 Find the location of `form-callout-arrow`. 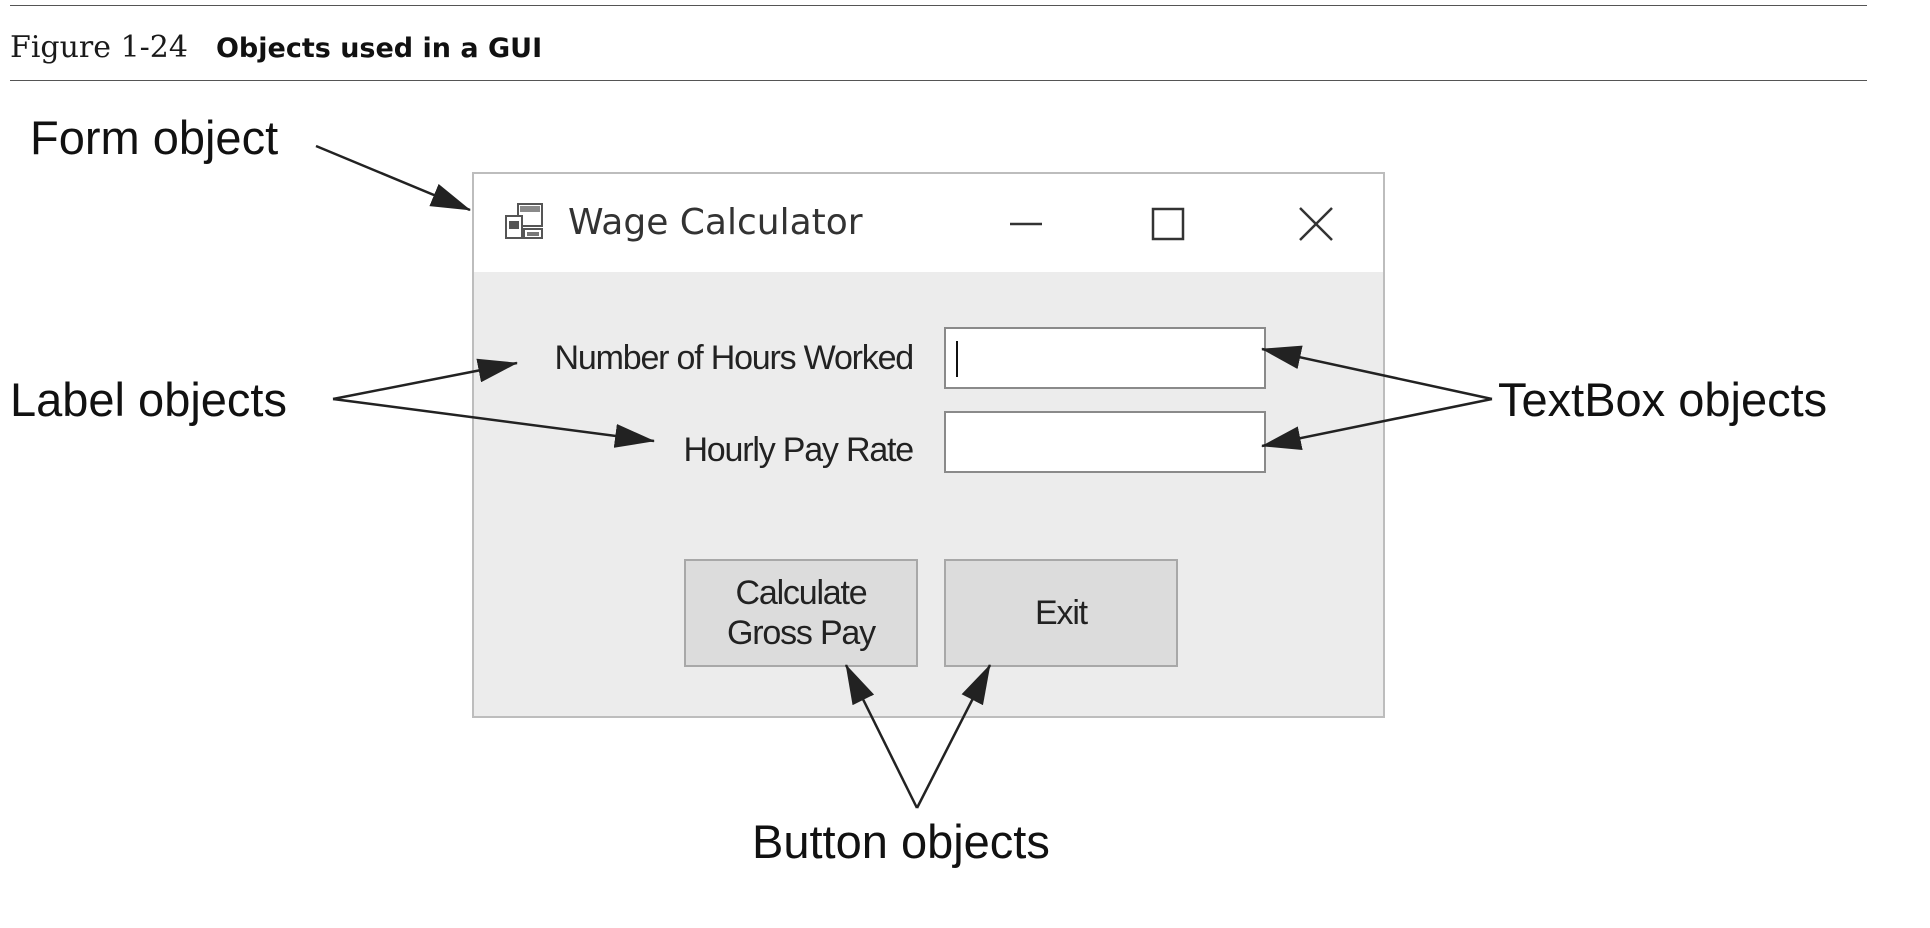

form-callout-arrow is located at coordinates (393, 178).